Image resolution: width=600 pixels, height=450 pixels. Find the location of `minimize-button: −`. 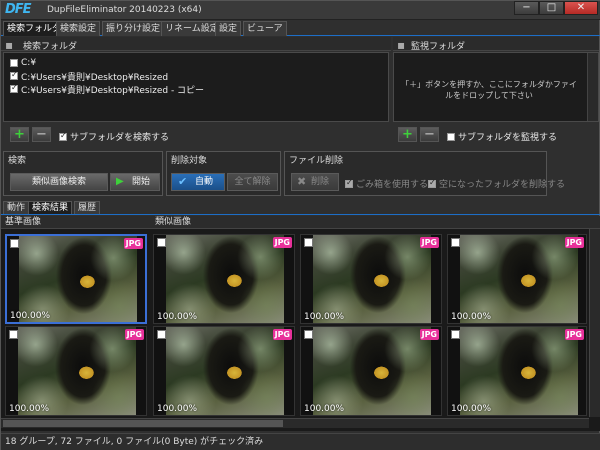

minimize-button: − is located at coordinates (526, 8).